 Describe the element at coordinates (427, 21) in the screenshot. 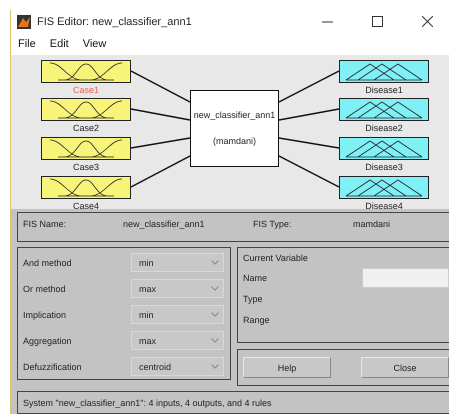

I see `close-icon` at that location.